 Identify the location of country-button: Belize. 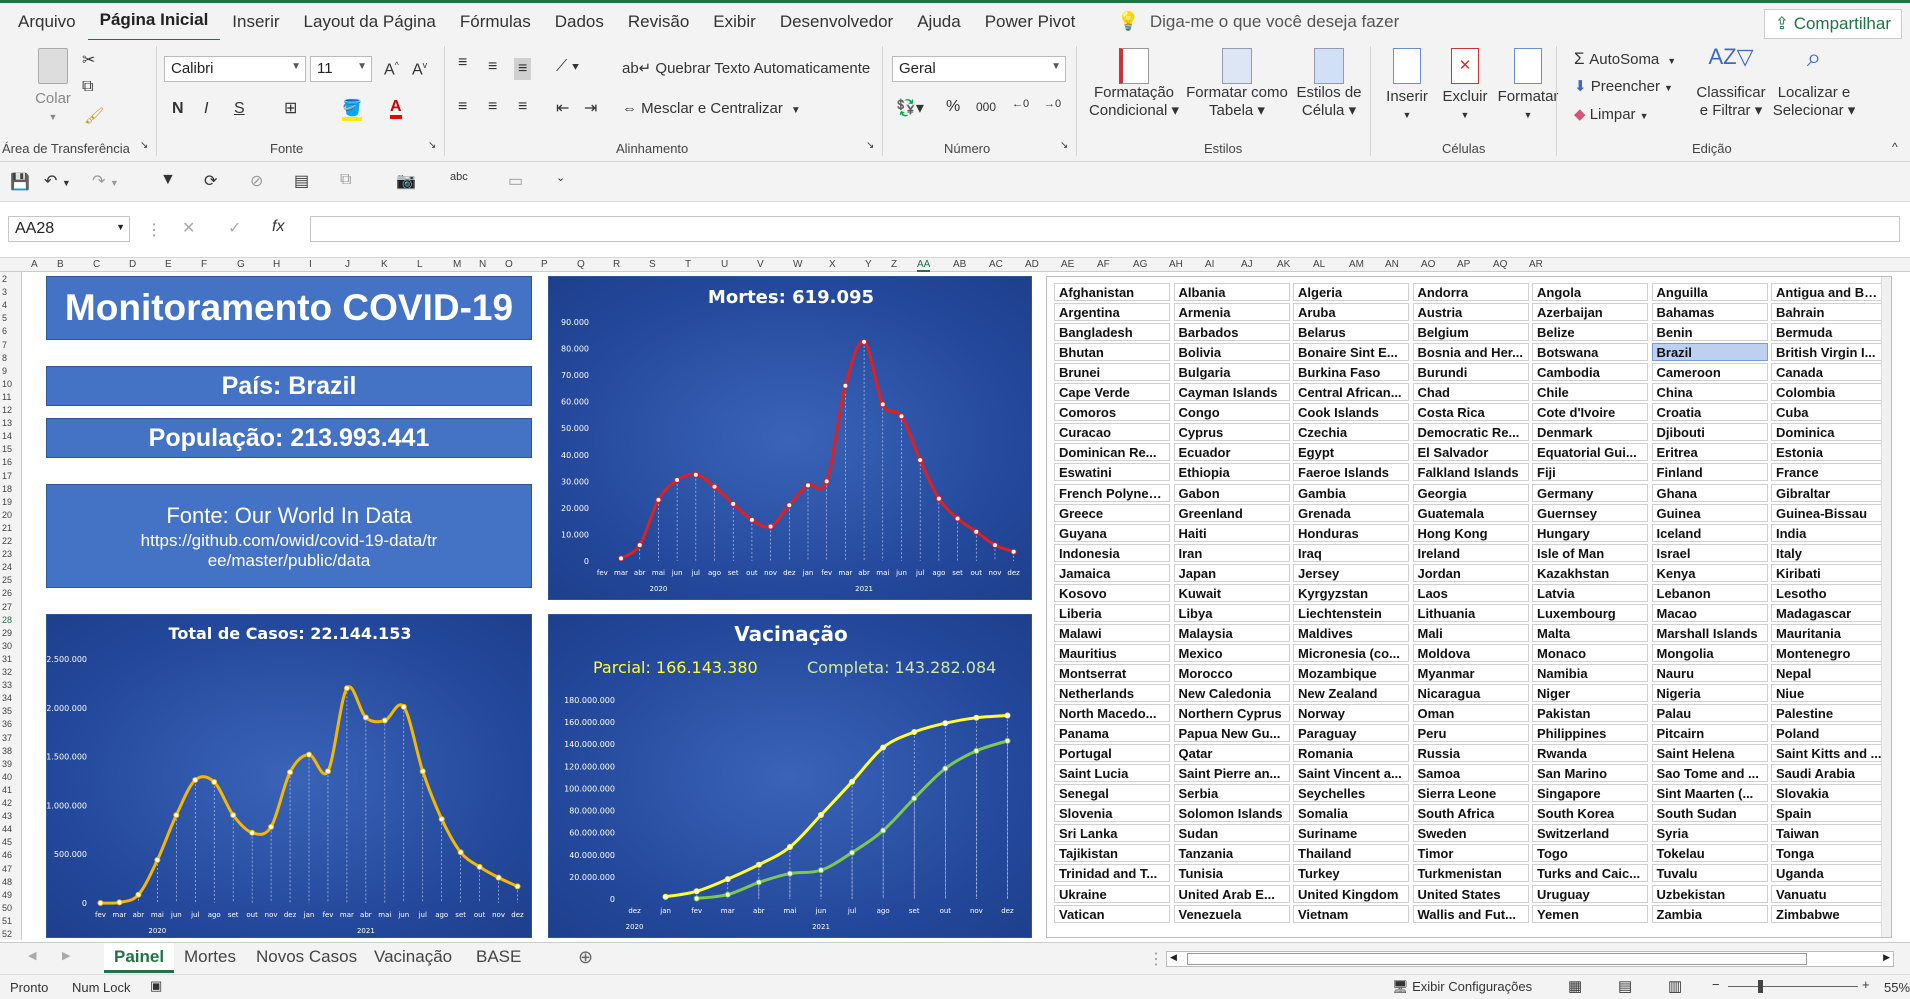
(1590, 332).